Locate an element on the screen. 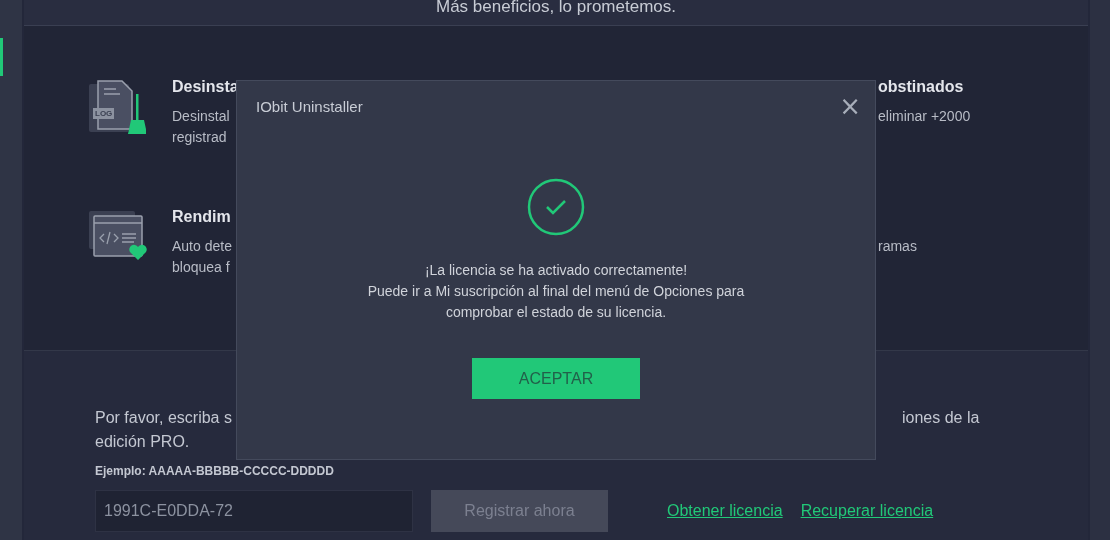  tagline: Más beneficios, lo prometemos. is located at coordinates (556, 8).